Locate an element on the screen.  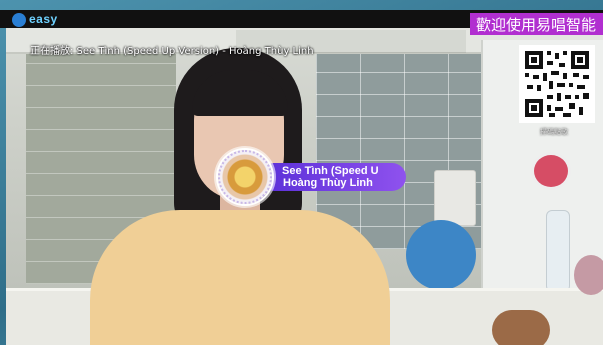
hand-foreground is located at coordinates (521, 327).